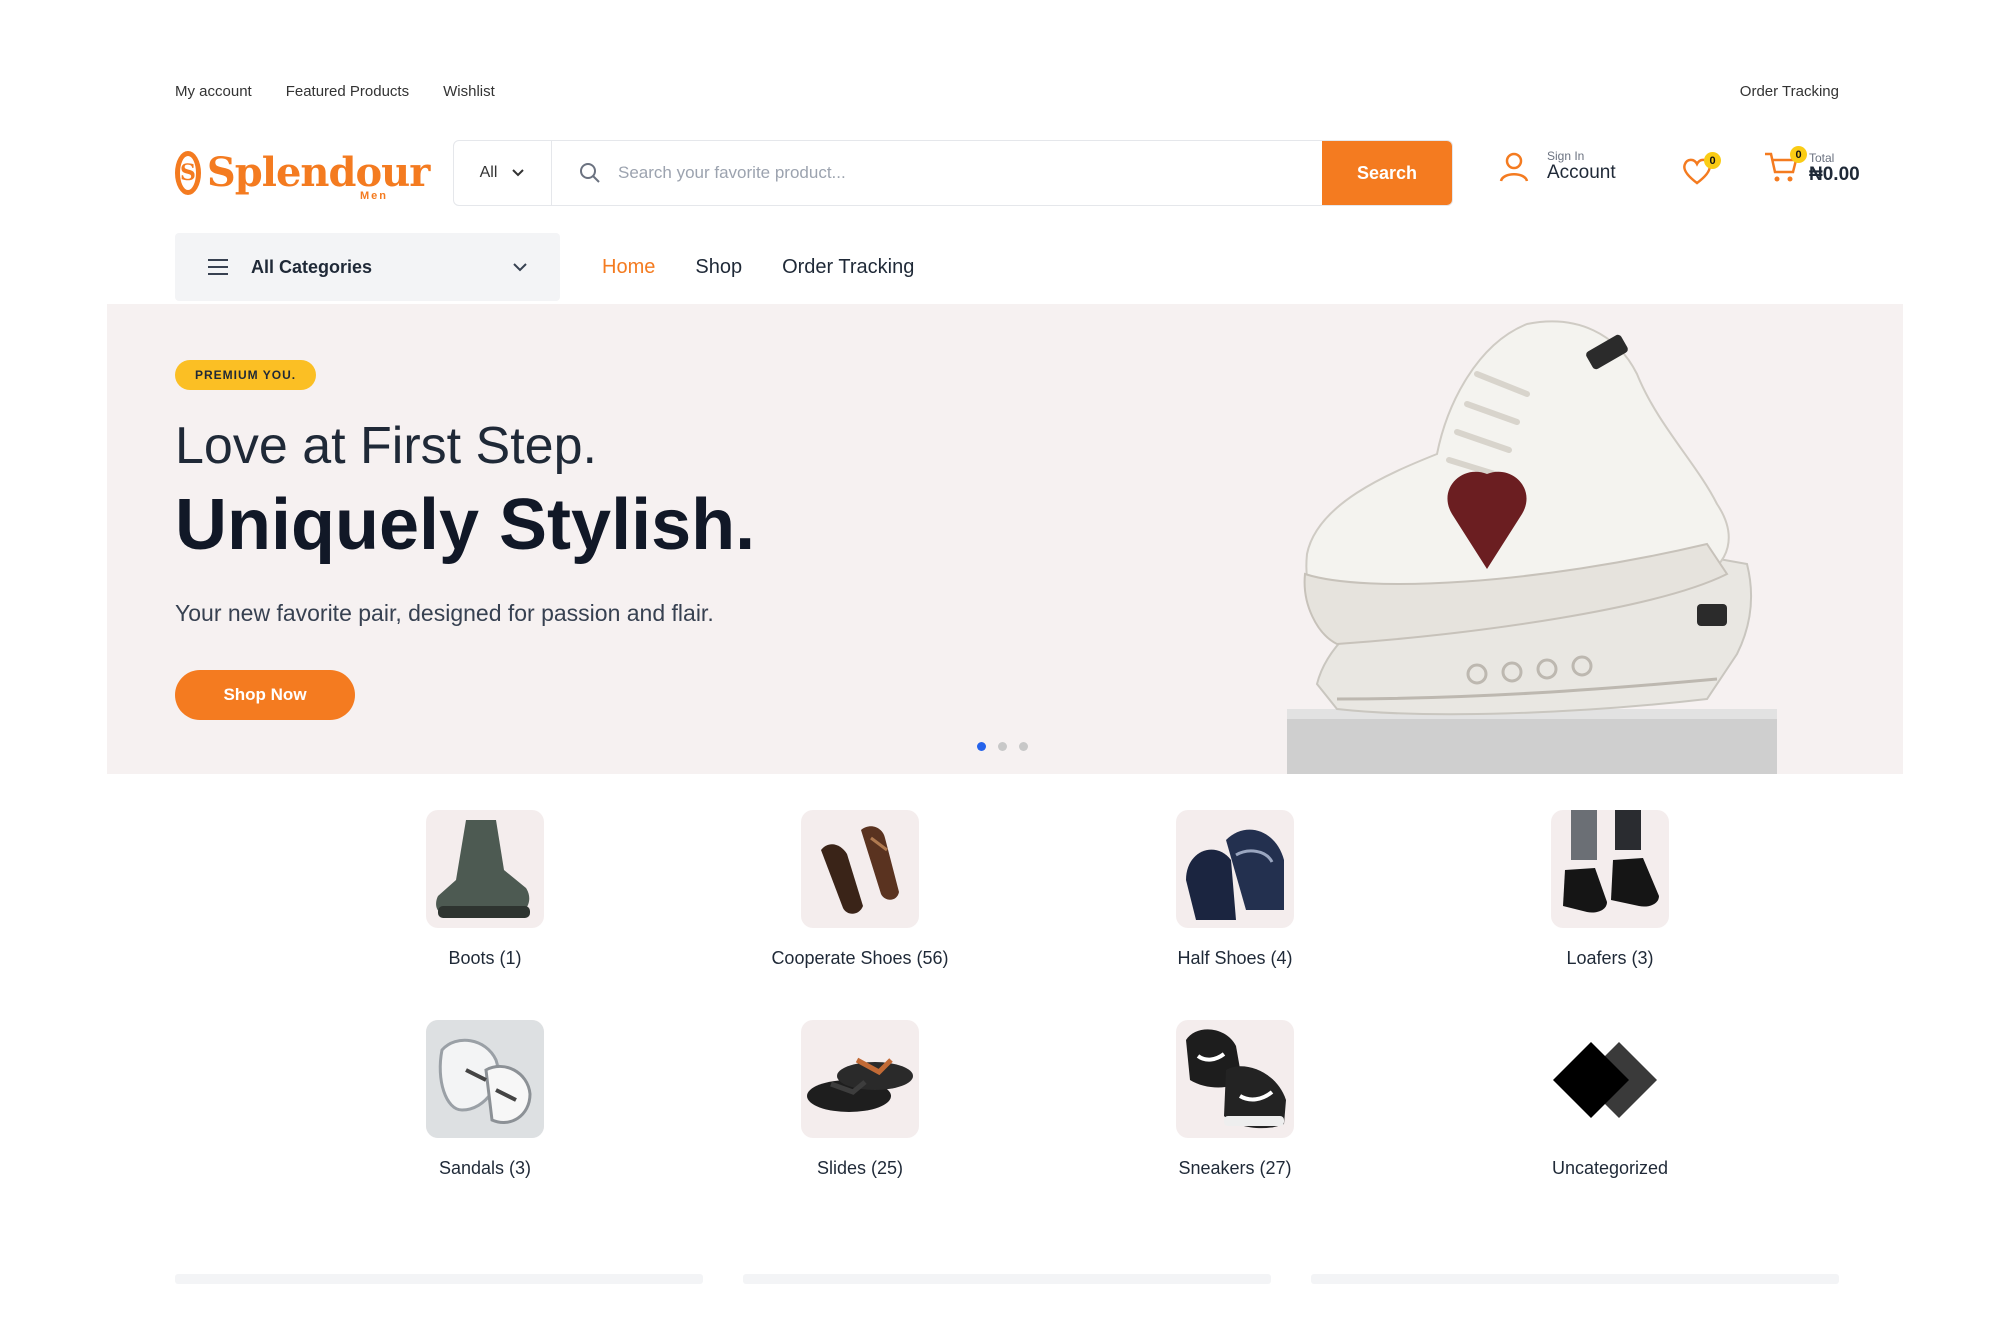 This screenshot has width=2000, height=1333. I want to click on wishlist-count-badge: 0, so click(1712, 160).